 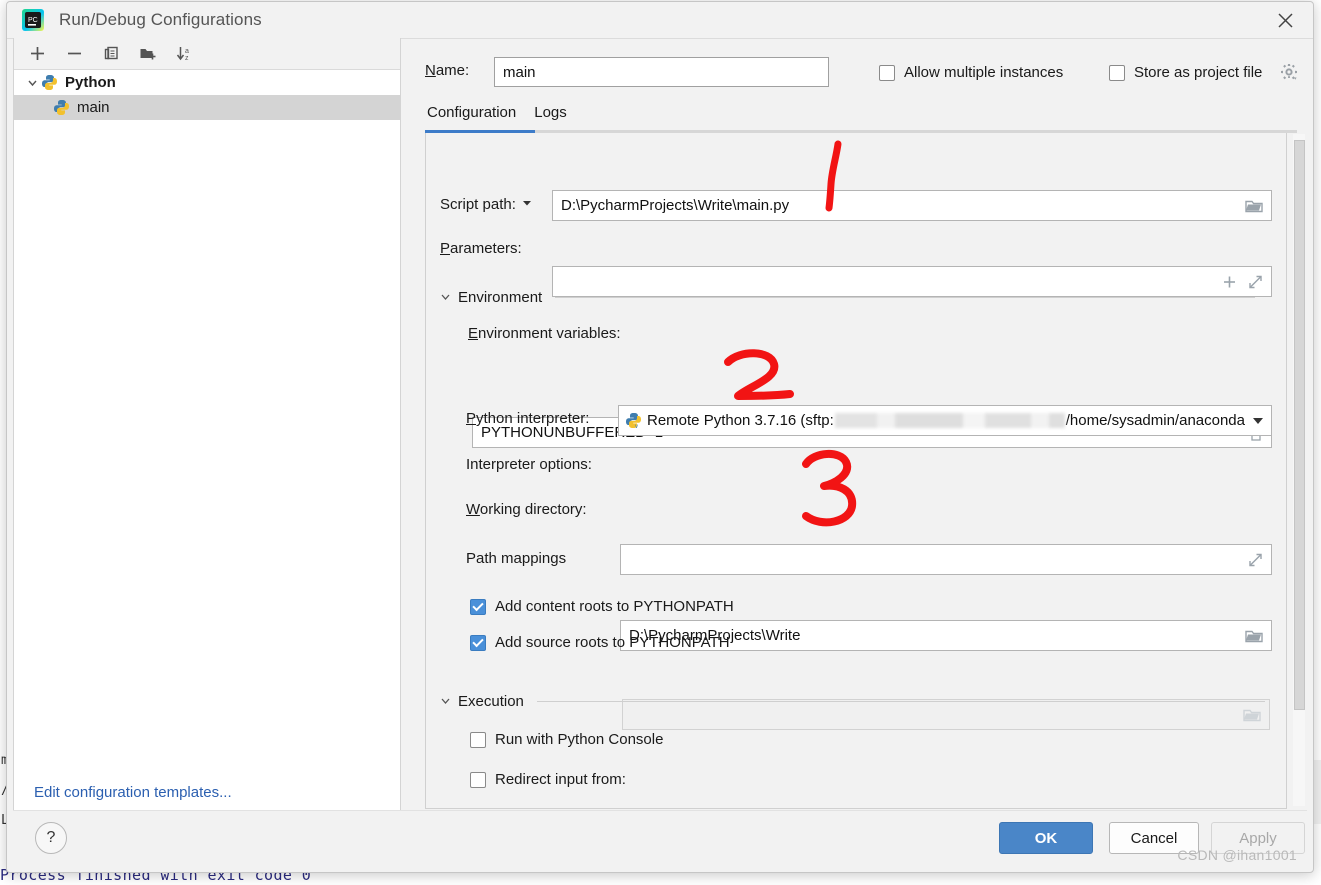 What do you see at coordinates (207, 54) in the screenshot?
I see `configurations-toolbar: a z` at bounding box center [207, 54].